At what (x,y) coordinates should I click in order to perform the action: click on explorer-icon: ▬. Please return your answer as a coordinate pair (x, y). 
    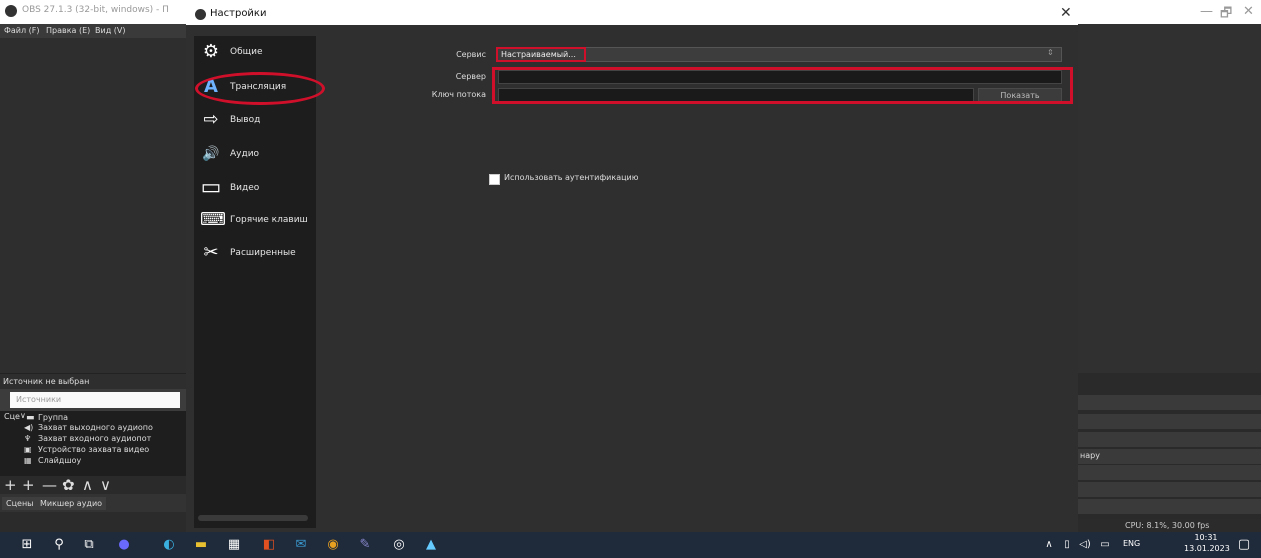
    Looking at the image, I should click on (201, 545).